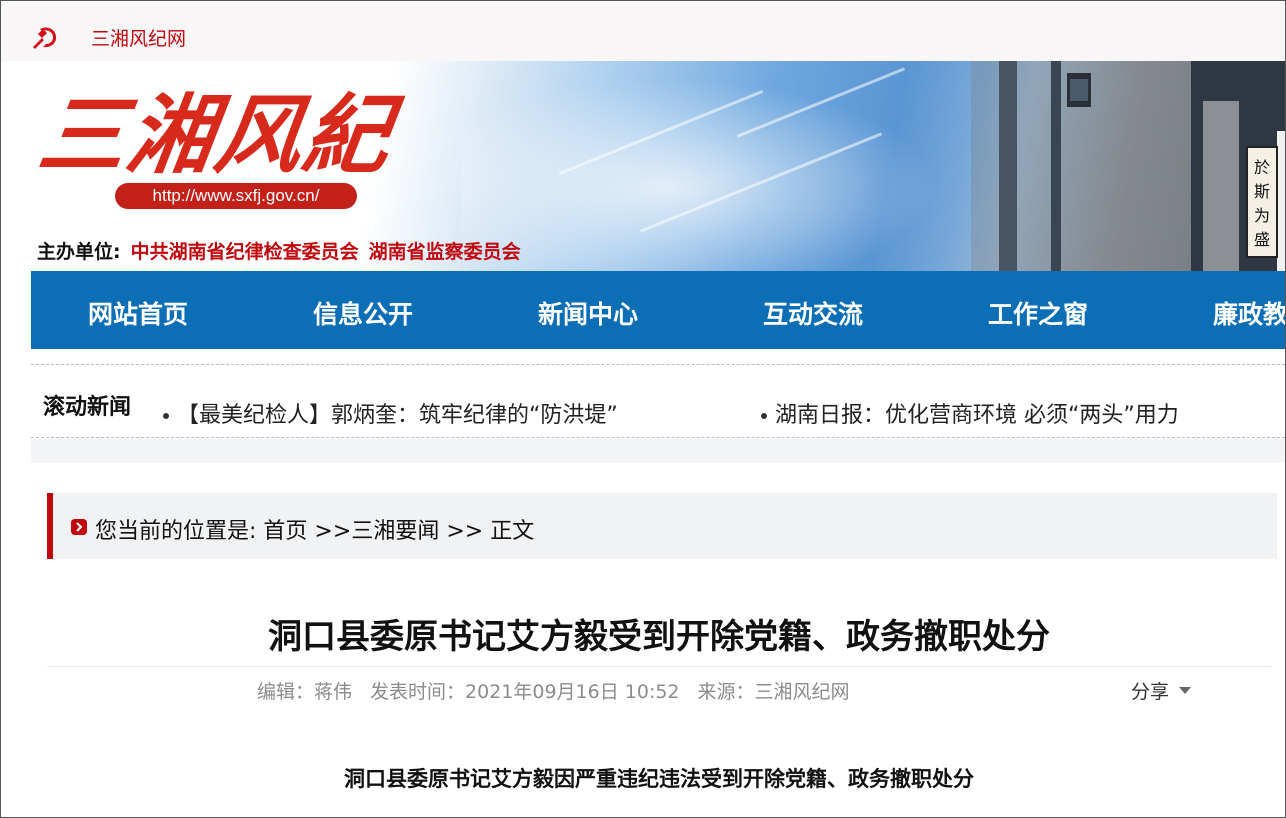  I want to click on breadcrumb-section-link: 三湘要闻, so click(395, 531).